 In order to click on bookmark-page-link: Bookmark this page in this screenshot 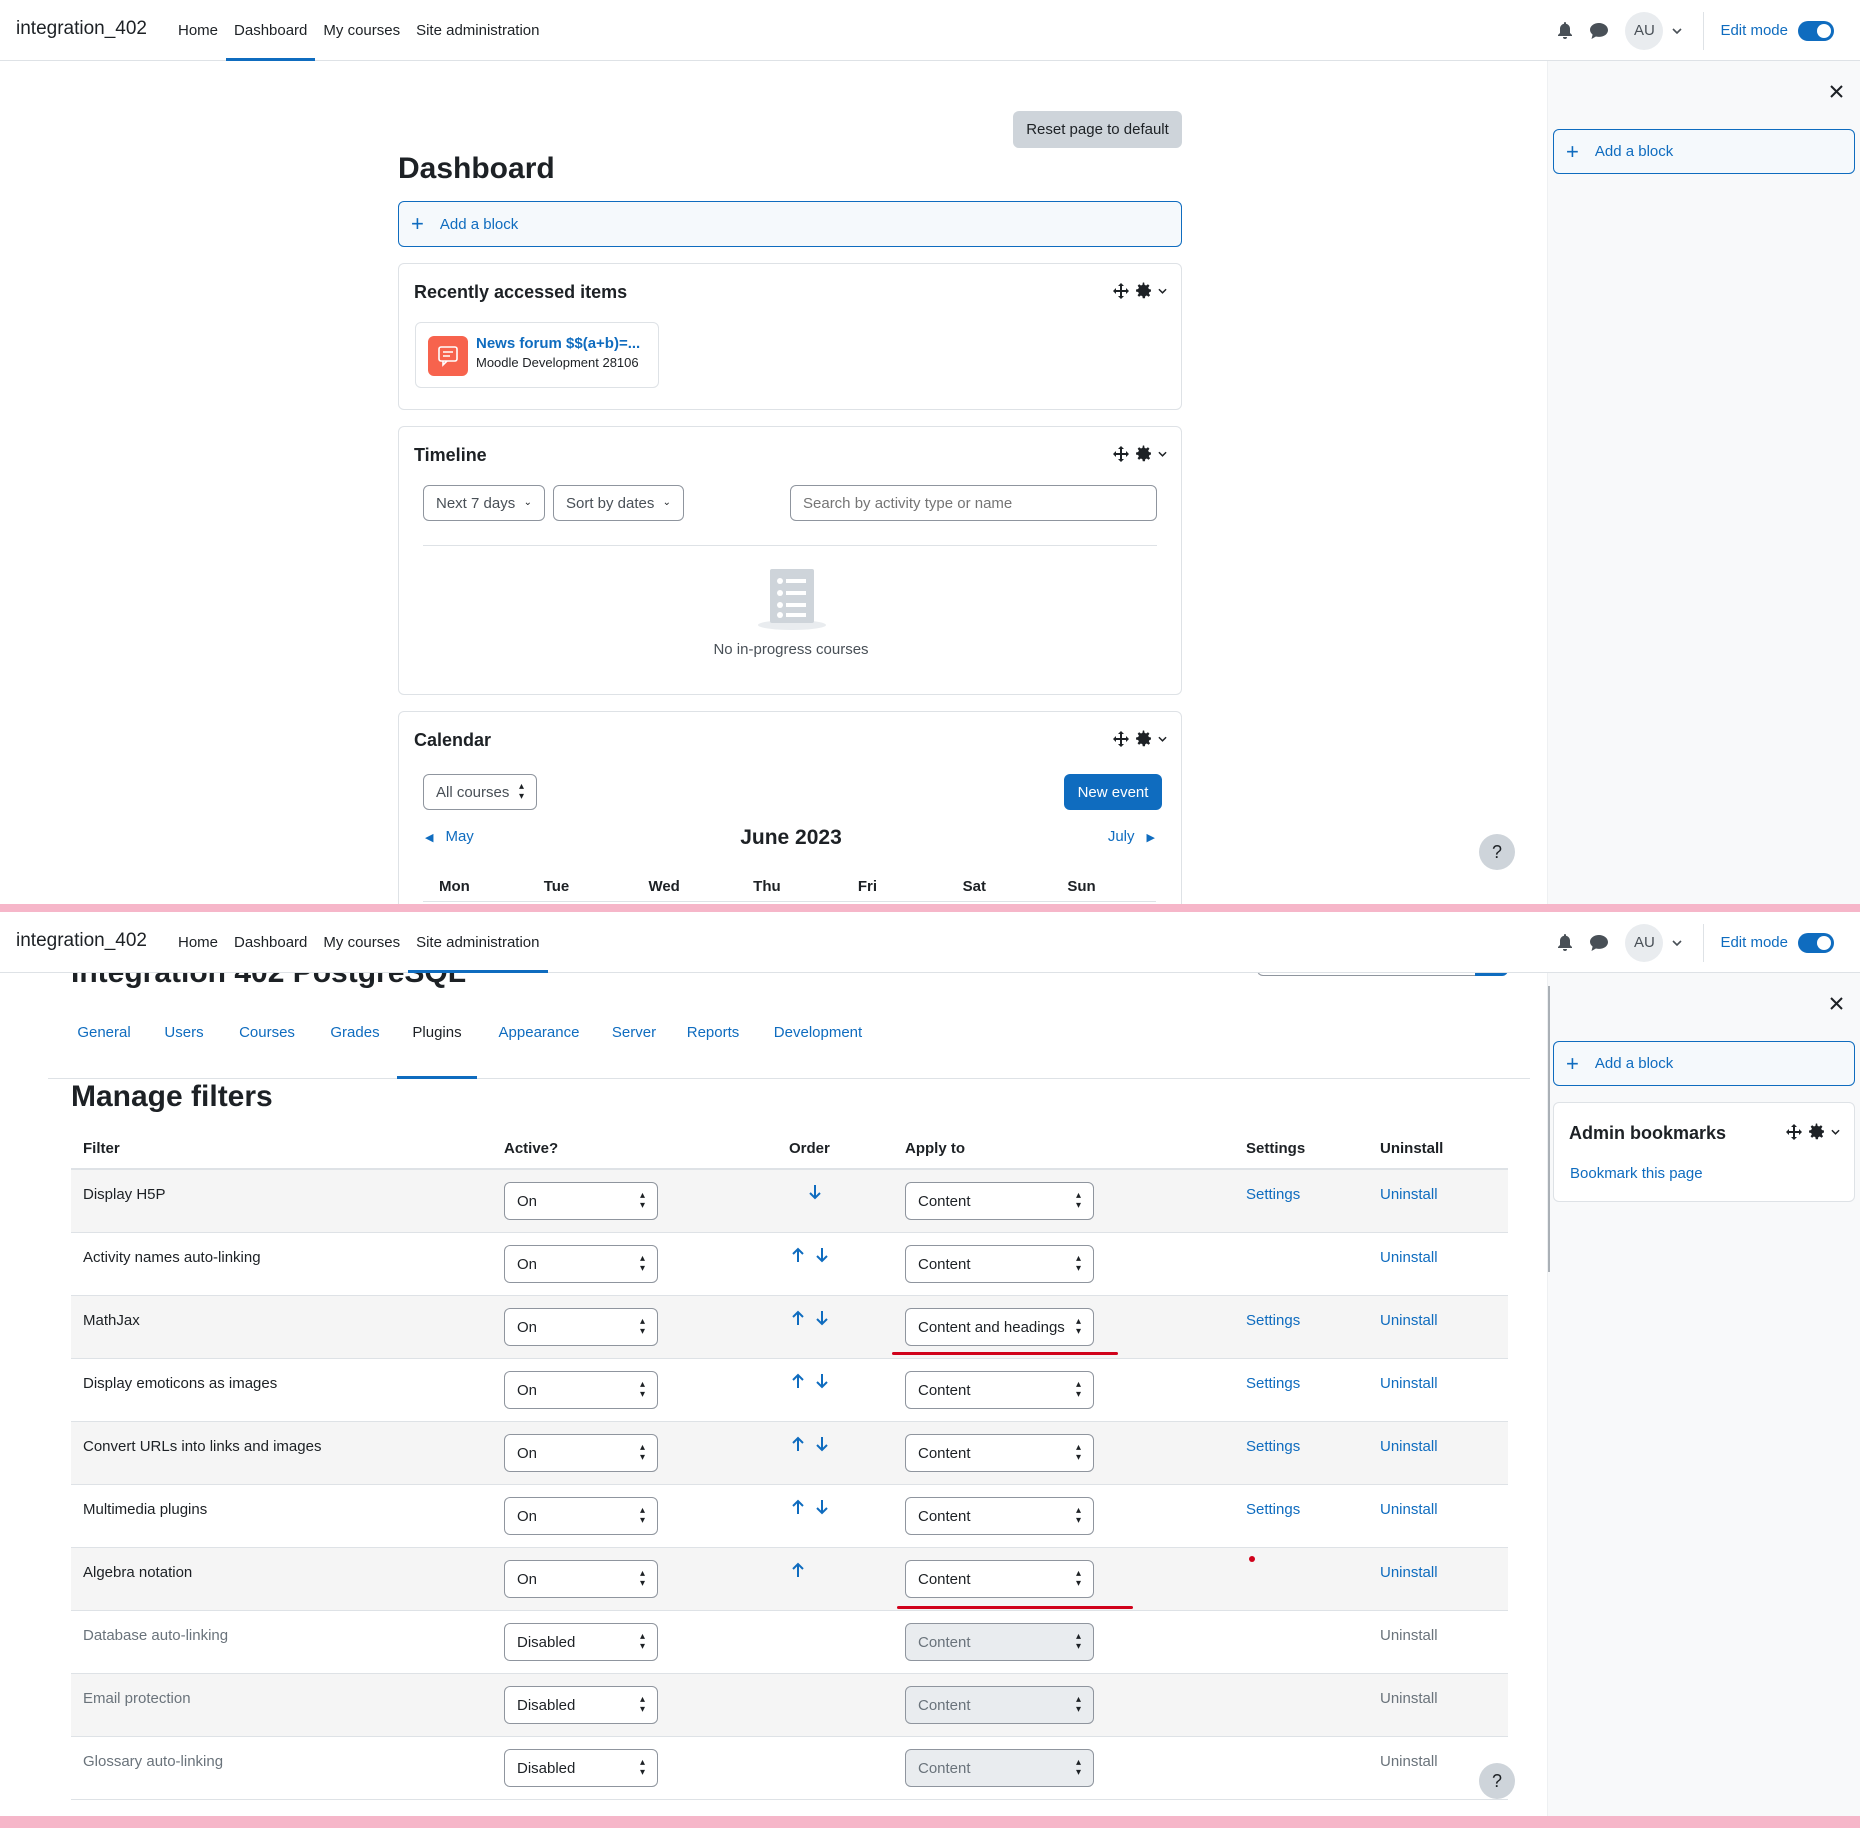, I will do `click(1636, 1173)`.